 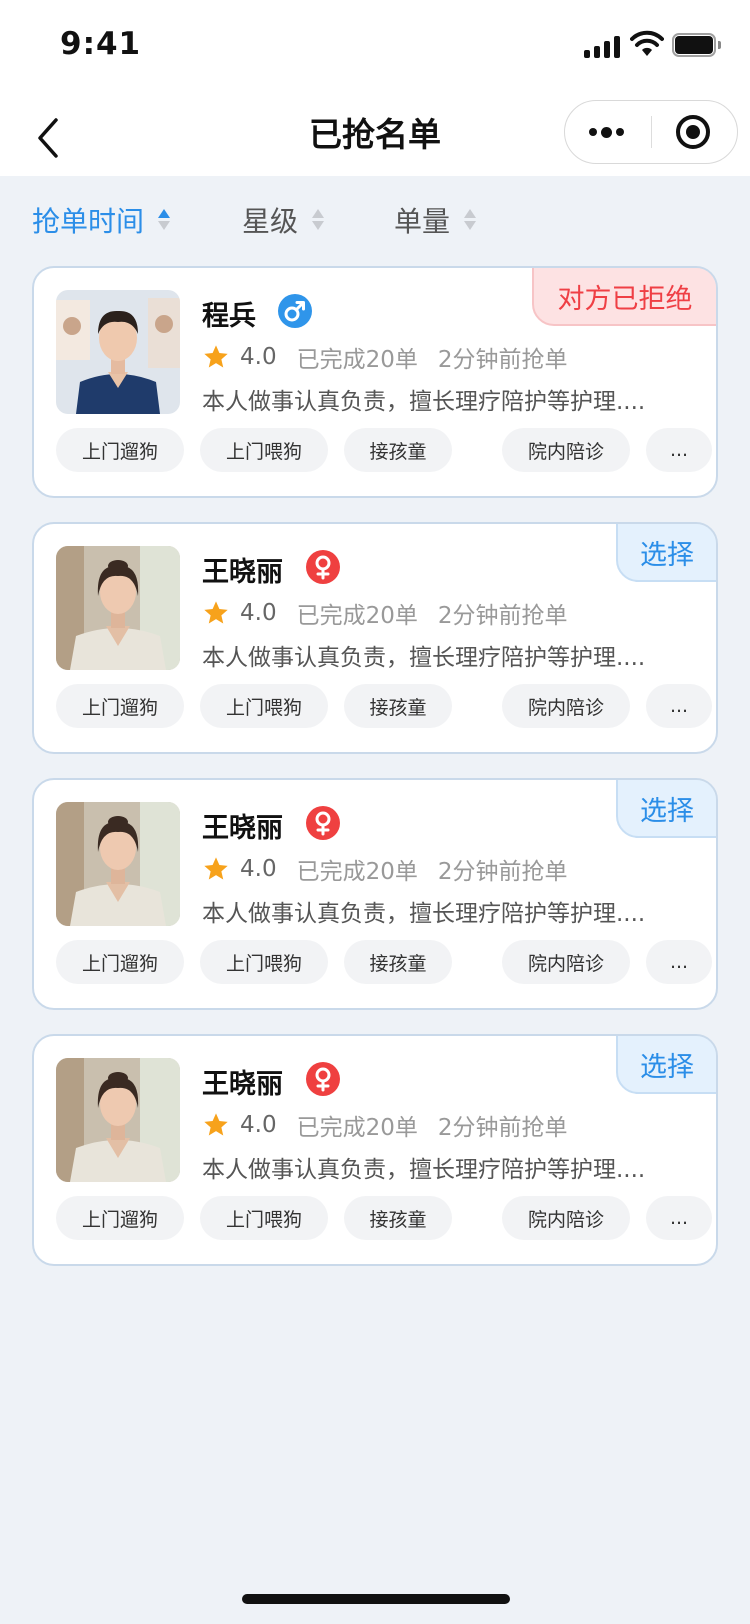 I want to click on applicant-name: 程兵, so click(x=229, y=316).